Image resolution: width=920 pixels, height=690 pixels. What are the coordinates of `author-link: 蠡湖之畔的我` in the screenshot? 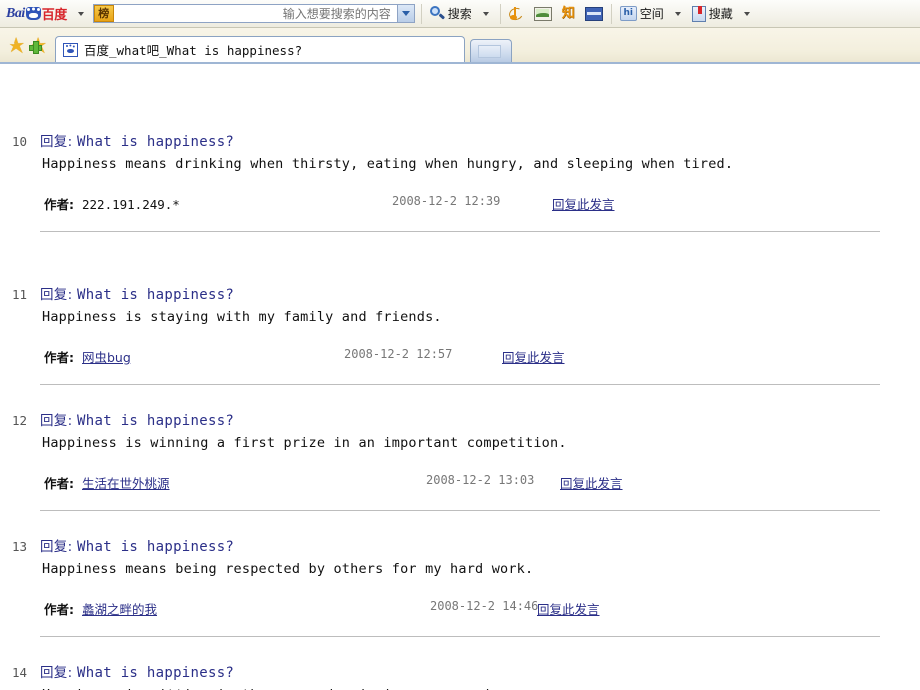 It's located at (119, 608).